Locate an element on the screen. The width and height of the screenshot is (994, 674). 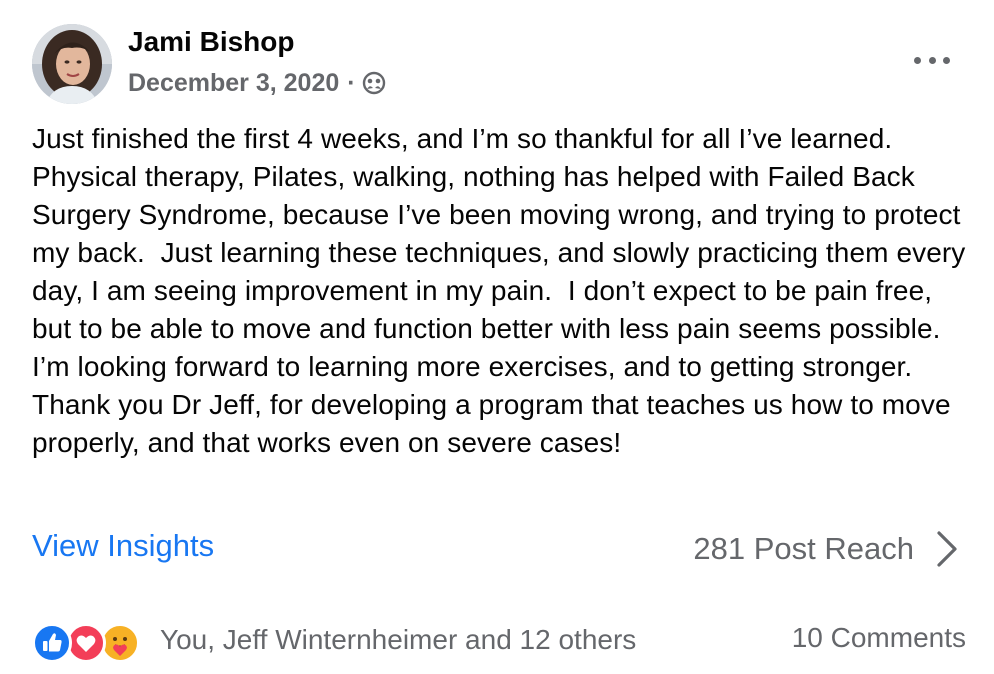
like-icon is located at coordinates (52, 643).